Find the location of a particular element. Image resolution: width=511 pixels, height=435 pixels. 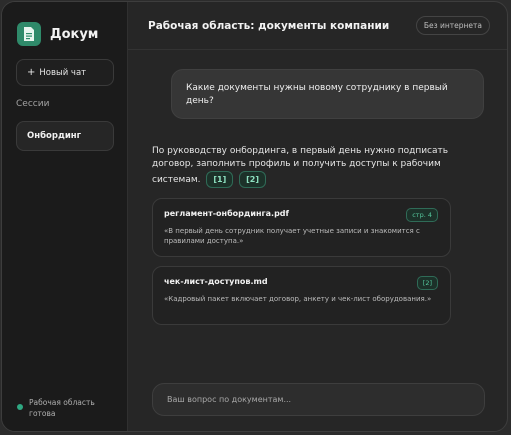

document-glyph is located at coordinates (29, 34).